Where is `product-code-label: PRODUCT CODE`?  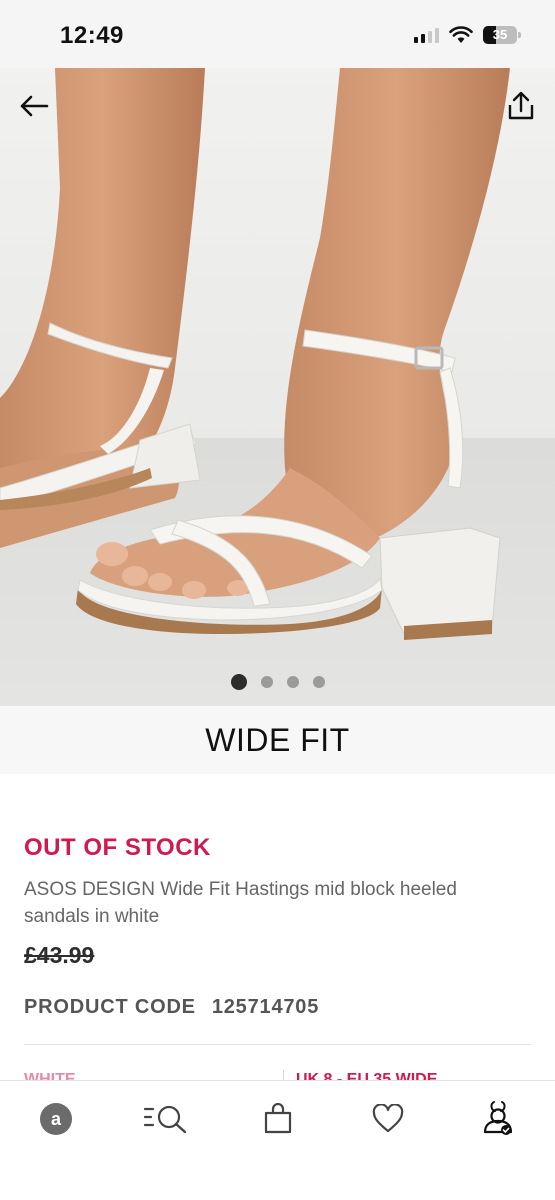 product-code-label: PRODUCT CODE is located at coordinates (110, 1007).